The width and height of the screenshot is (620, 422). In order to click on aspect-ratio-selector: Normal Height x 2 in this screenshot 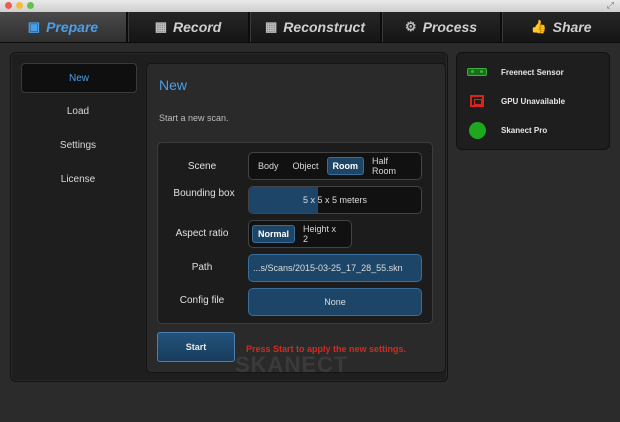, I will do `click(300, 234)`.